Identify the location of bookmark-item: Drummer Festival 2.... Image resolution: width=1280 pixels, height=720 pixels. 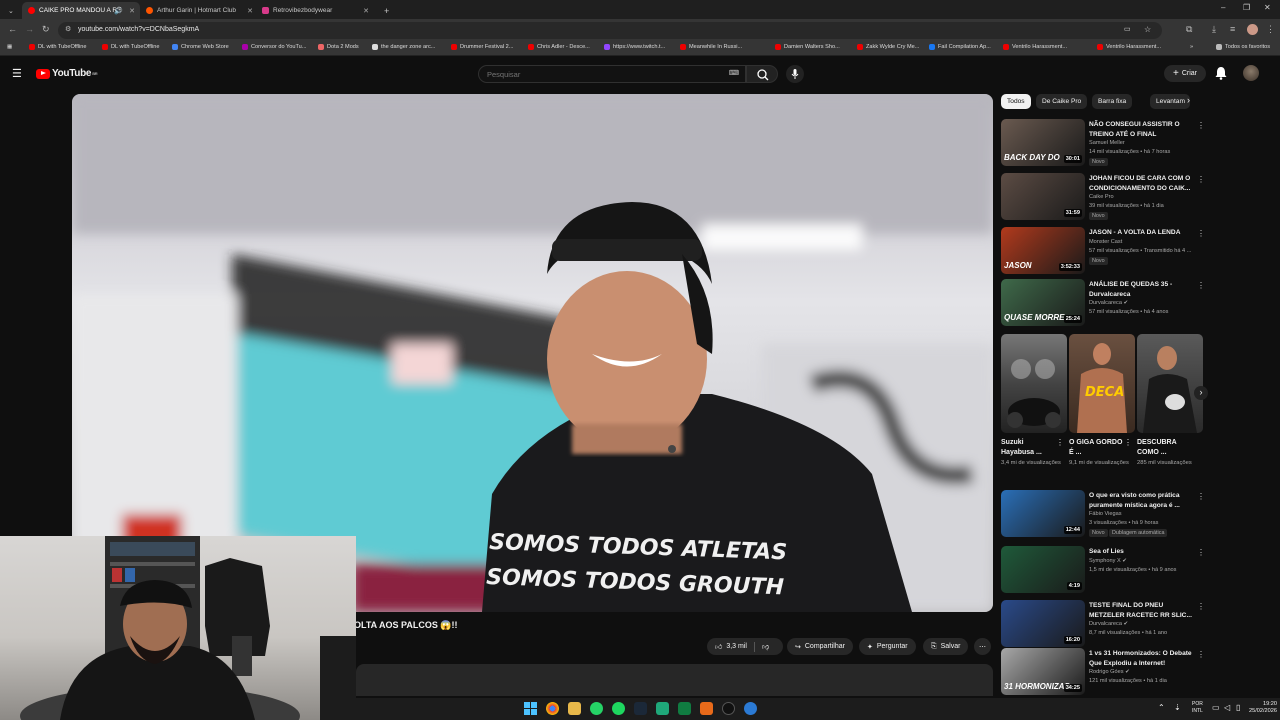
(482, 47).